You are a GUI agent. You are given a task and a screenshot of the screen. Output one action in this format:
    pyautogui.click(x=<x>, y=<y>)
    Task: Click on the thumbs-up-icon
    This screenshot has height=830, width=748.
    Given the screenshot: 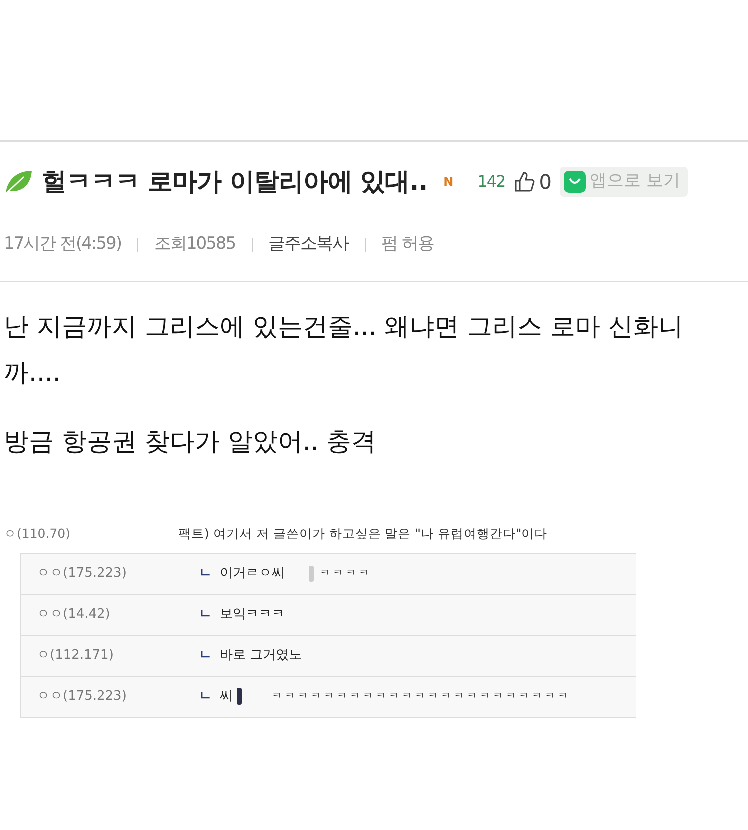 What is the action you would take?
    pyautogui.click(x=524, y=182)
    